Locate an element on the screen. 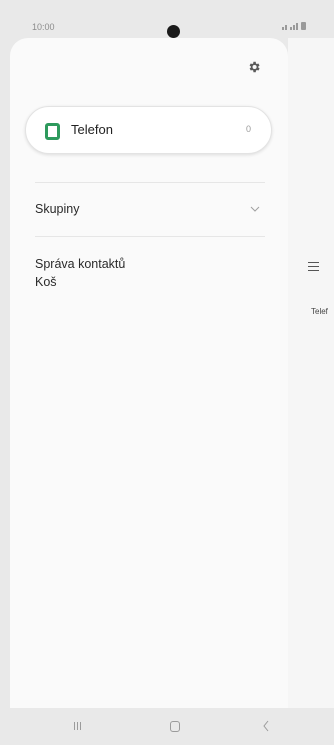 This screenshot has height=745, width=334. front-camera is located at coordinates (173, 31).